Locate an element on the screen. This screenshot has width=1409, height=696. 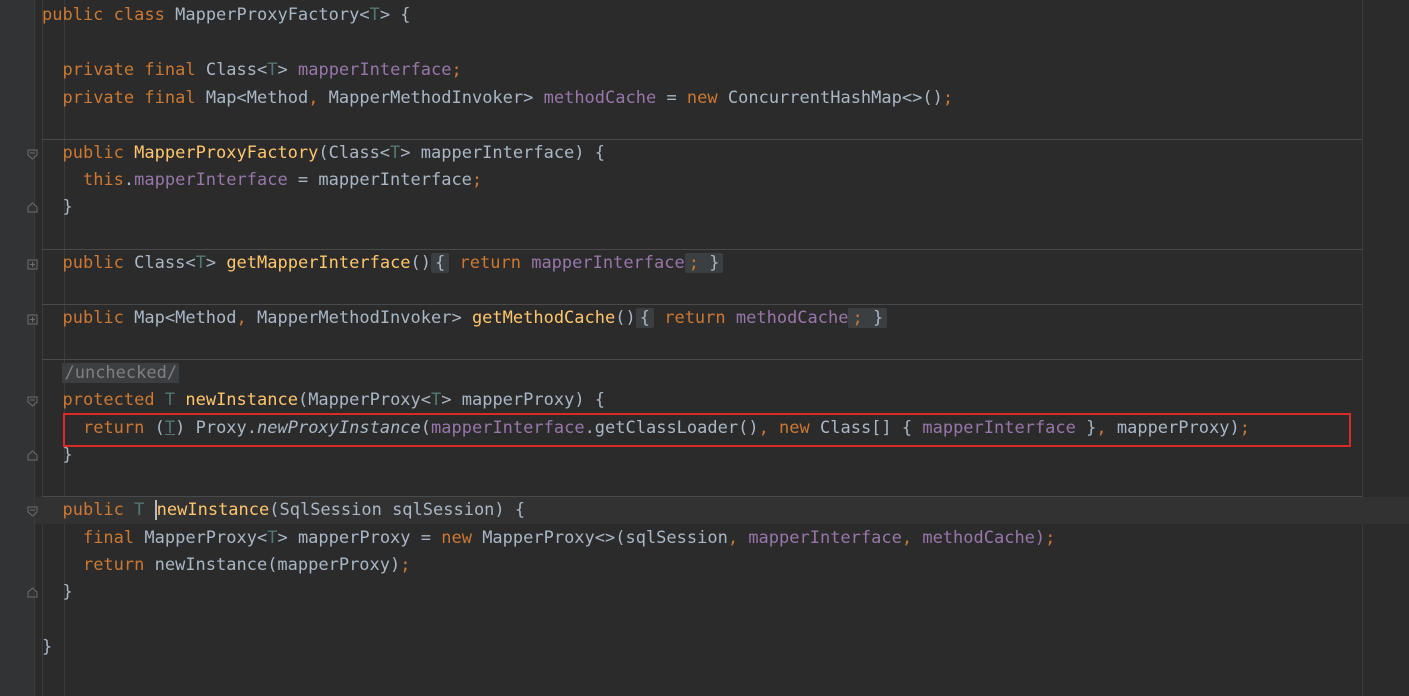
highlight-box is located at coordinates (707, 430).